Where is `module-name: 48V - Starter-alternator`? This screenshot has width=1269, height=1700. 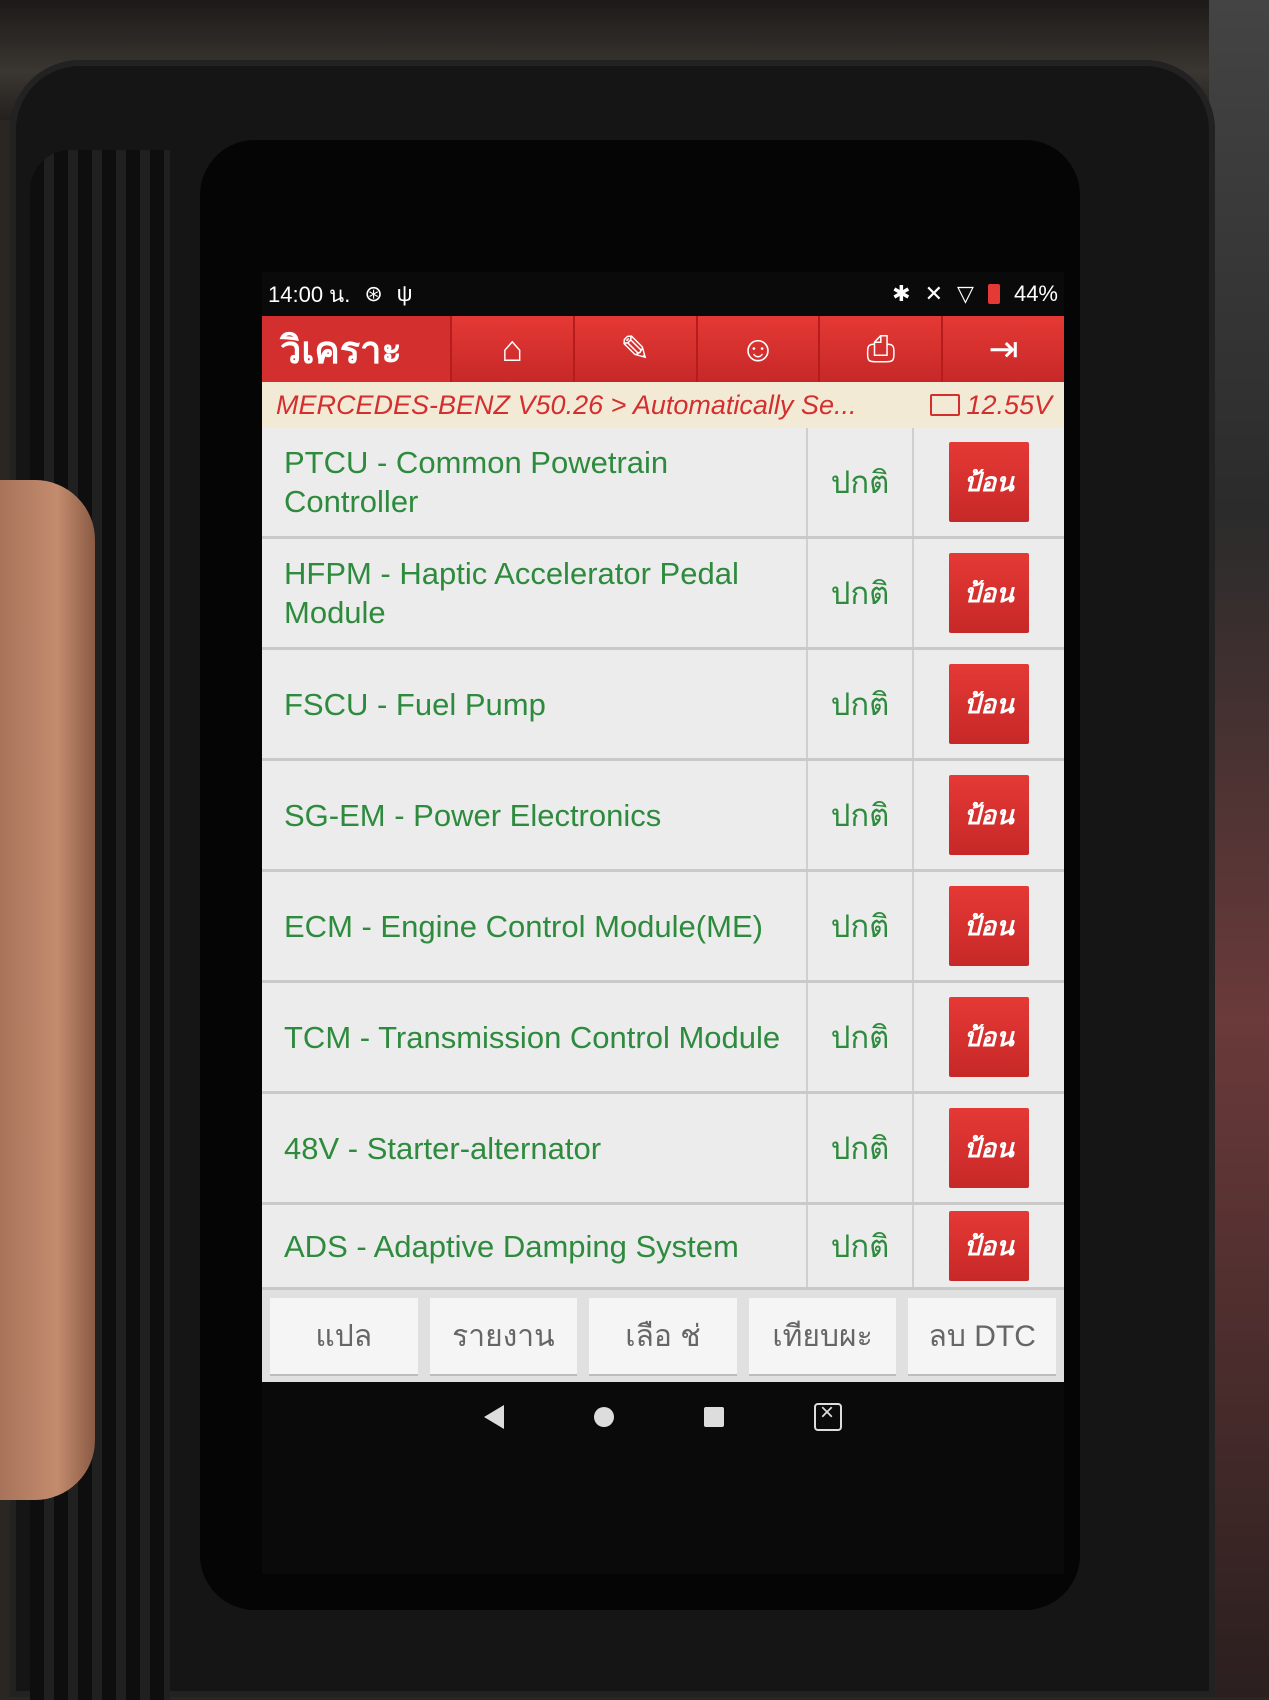
module-name: 48V - Starter-alternator is located at coordinates (535, 1148).